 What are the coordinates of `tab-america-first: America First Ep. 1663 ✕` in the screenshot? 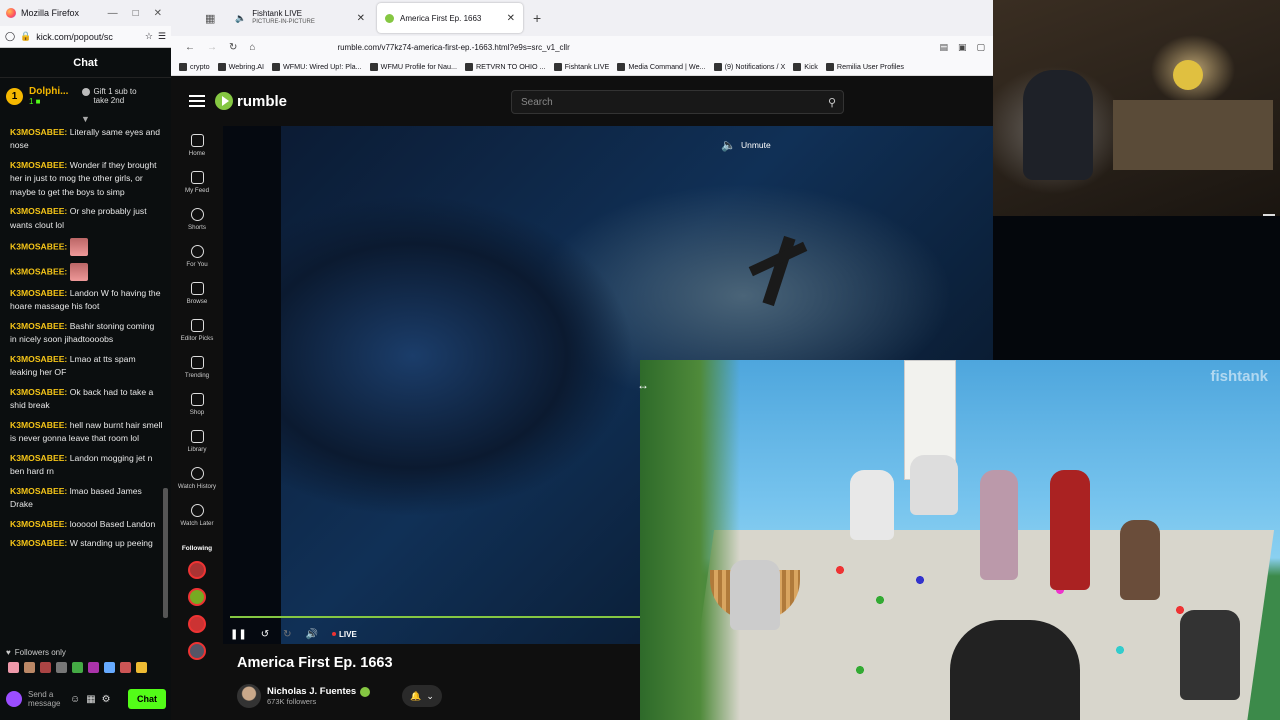 It's located at (450, 18).